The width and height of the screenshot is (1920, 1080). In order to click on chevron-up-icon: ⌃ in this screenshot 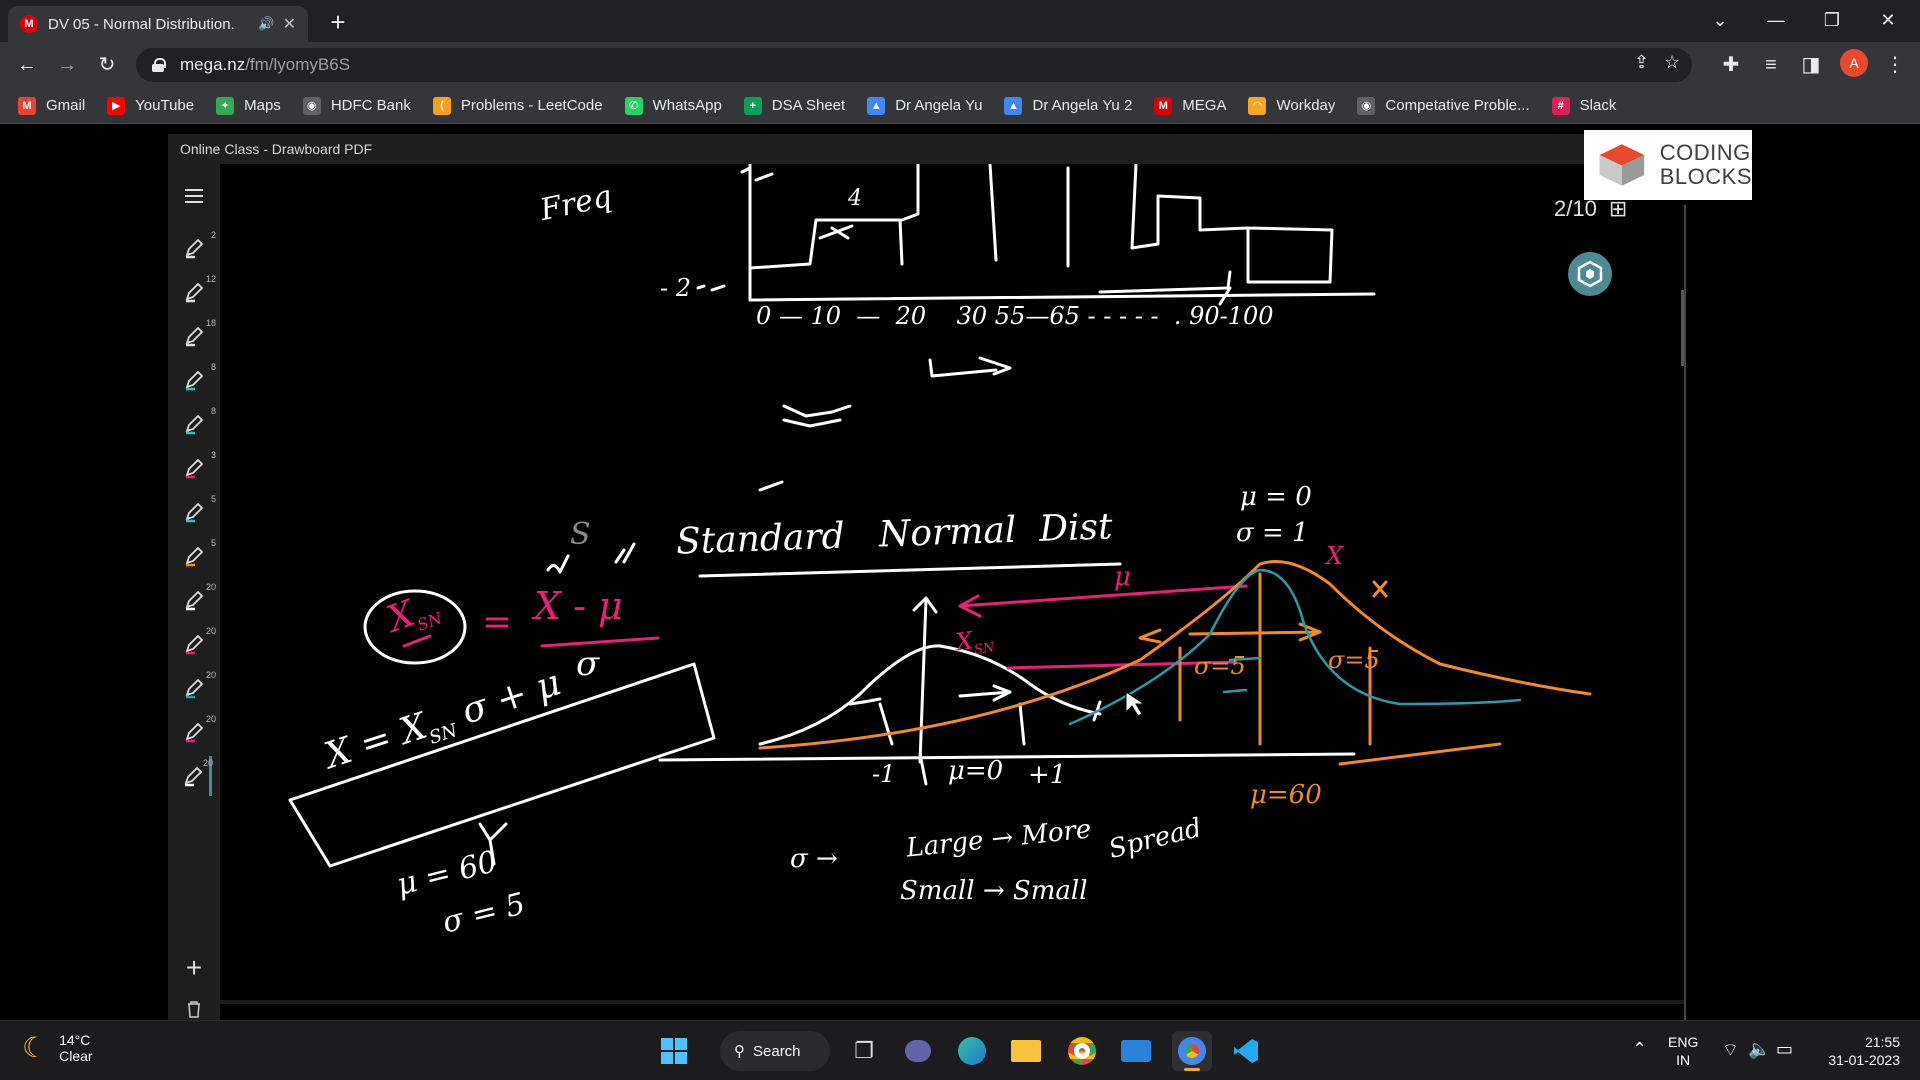, I will do `click(1639, 1049)`.